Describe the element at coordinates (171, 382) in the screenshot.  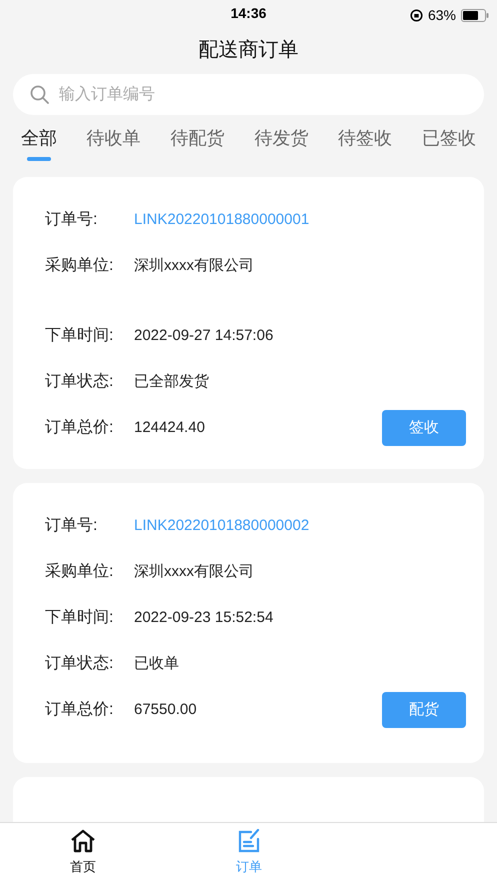
I see `field-value: 已全部发货` at that location.